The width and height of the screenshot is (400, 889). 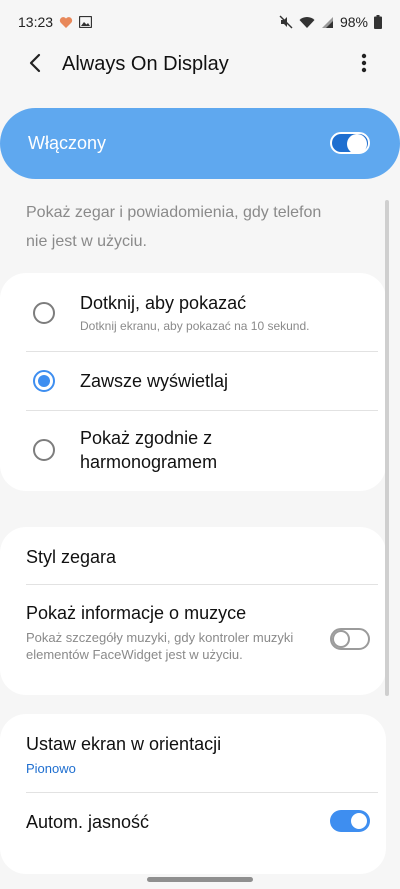 What do you see at coordinates (327, 22) in the screenshot?
I see `signal-icon` at bounding box center [327, 22].